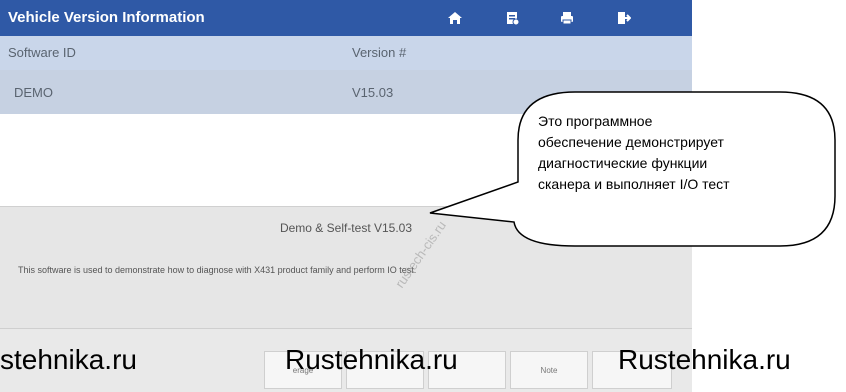 This screenshot has height=392, width=846. I want to click on report-icon, so click(512, 18).